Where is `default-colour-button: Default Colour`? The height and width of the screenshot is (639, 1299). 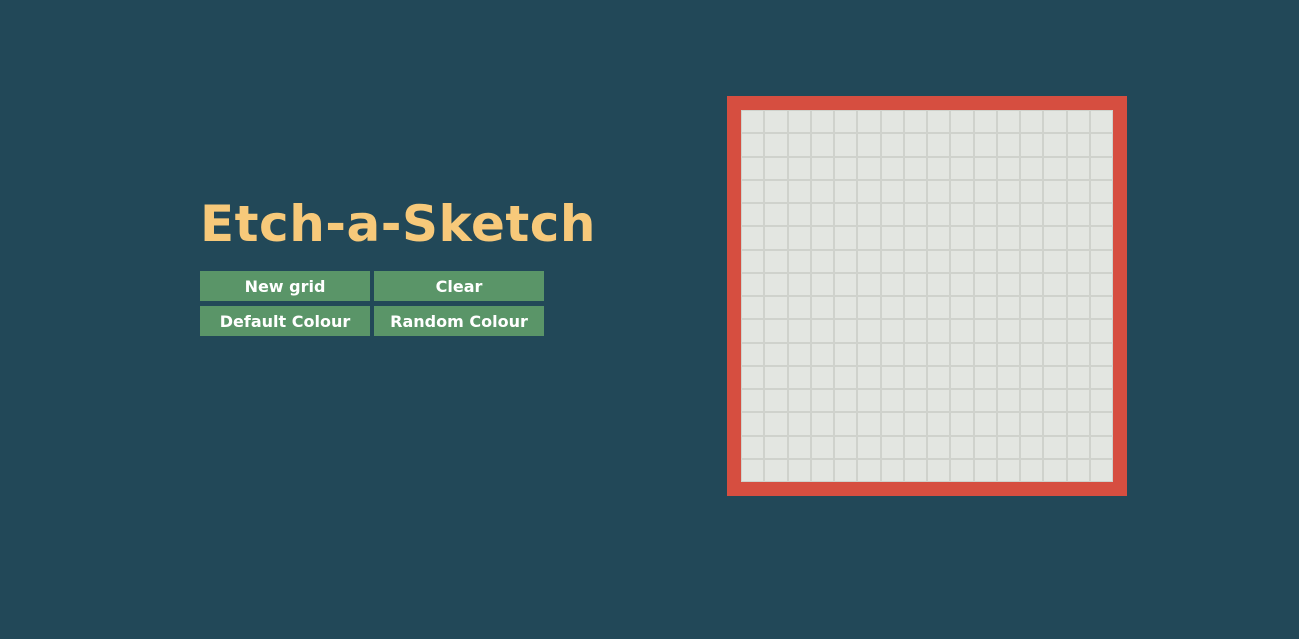
default-colour-button: Default Colour is located at coordinates (285, 321).